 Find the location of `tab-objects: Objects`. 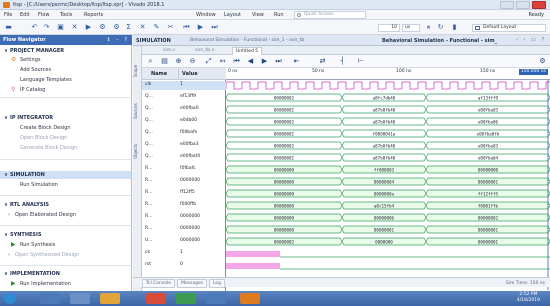

tab-objects: Objects is located at coordinates (137, 151).